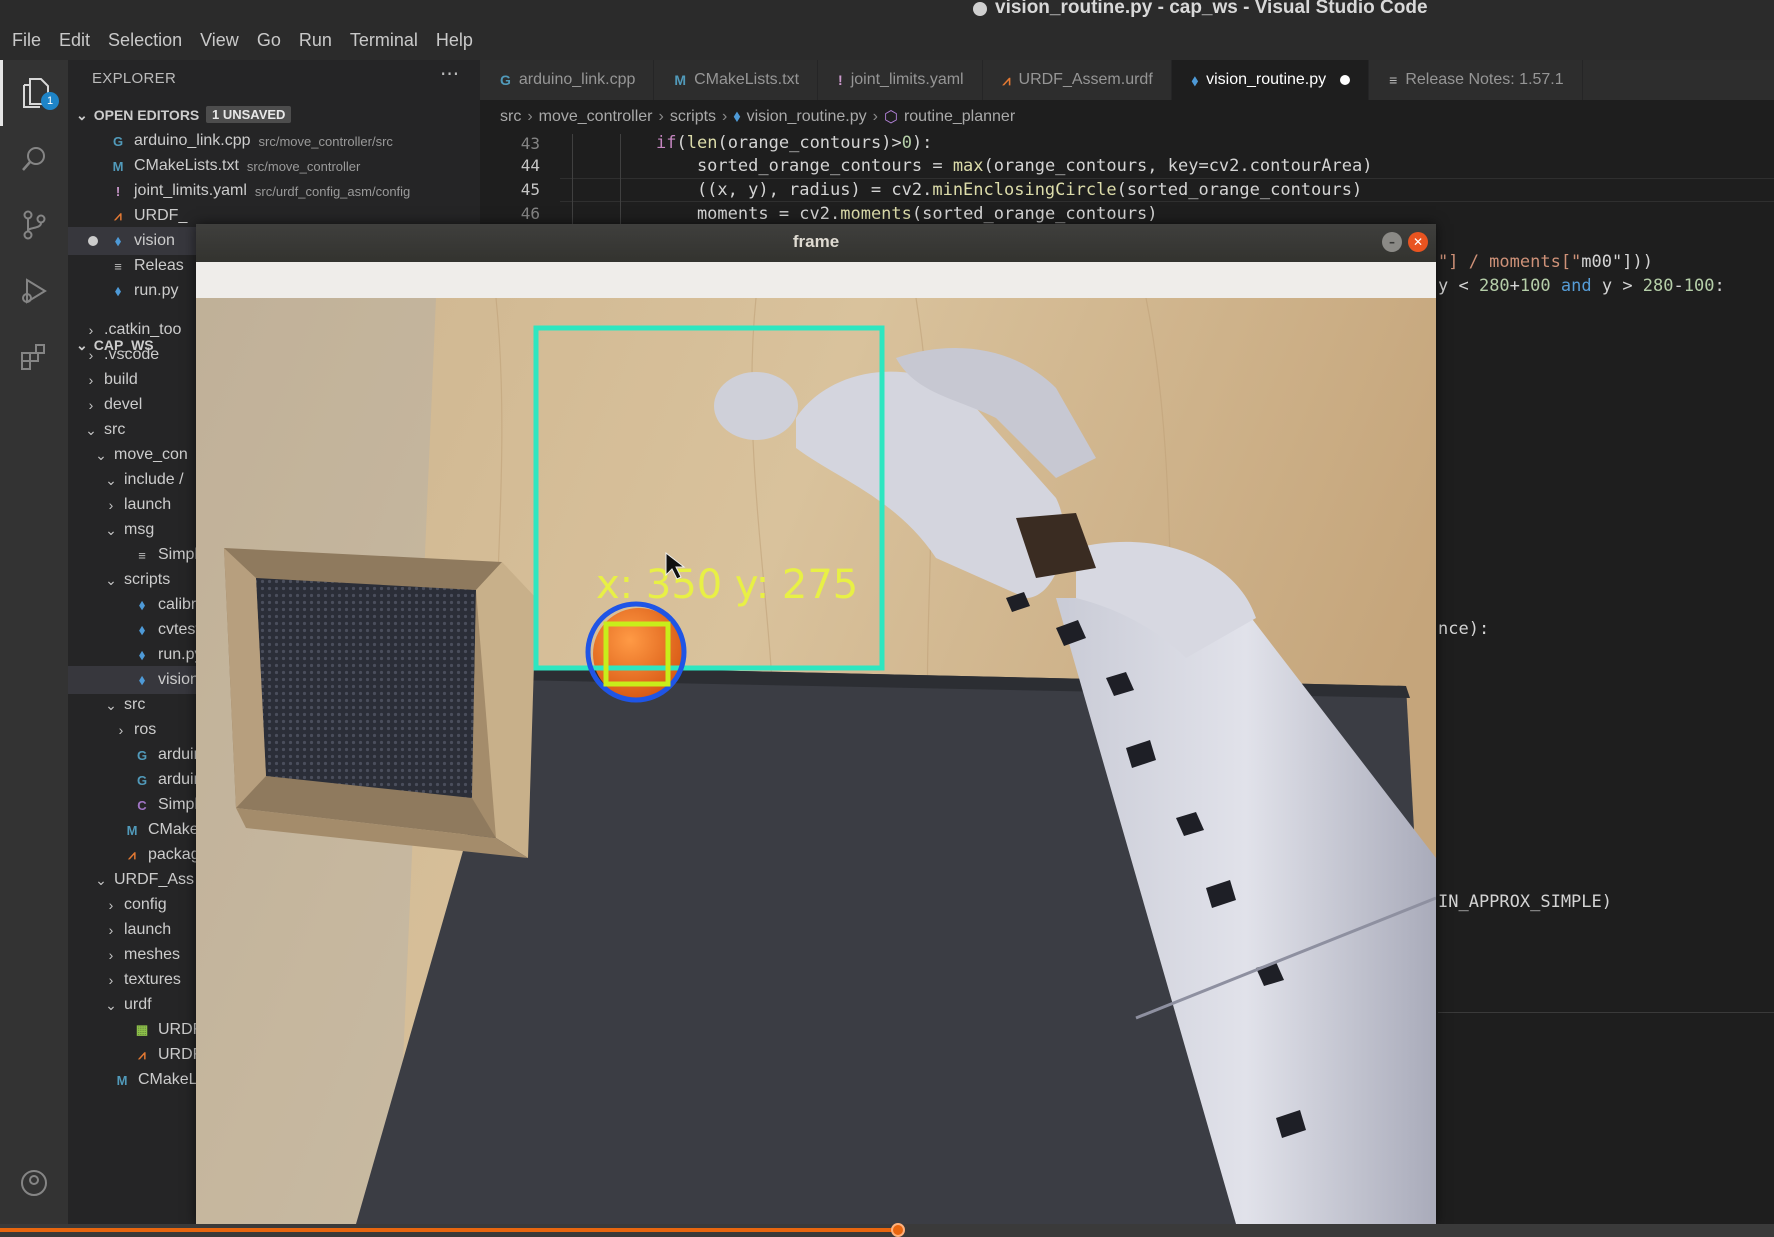 The width and height of the screenshot is (1774, 1237). What do you see at coordinates (530, 165) in the screenshot?
I see `line-number: 44` at bounding box center [530, 165].